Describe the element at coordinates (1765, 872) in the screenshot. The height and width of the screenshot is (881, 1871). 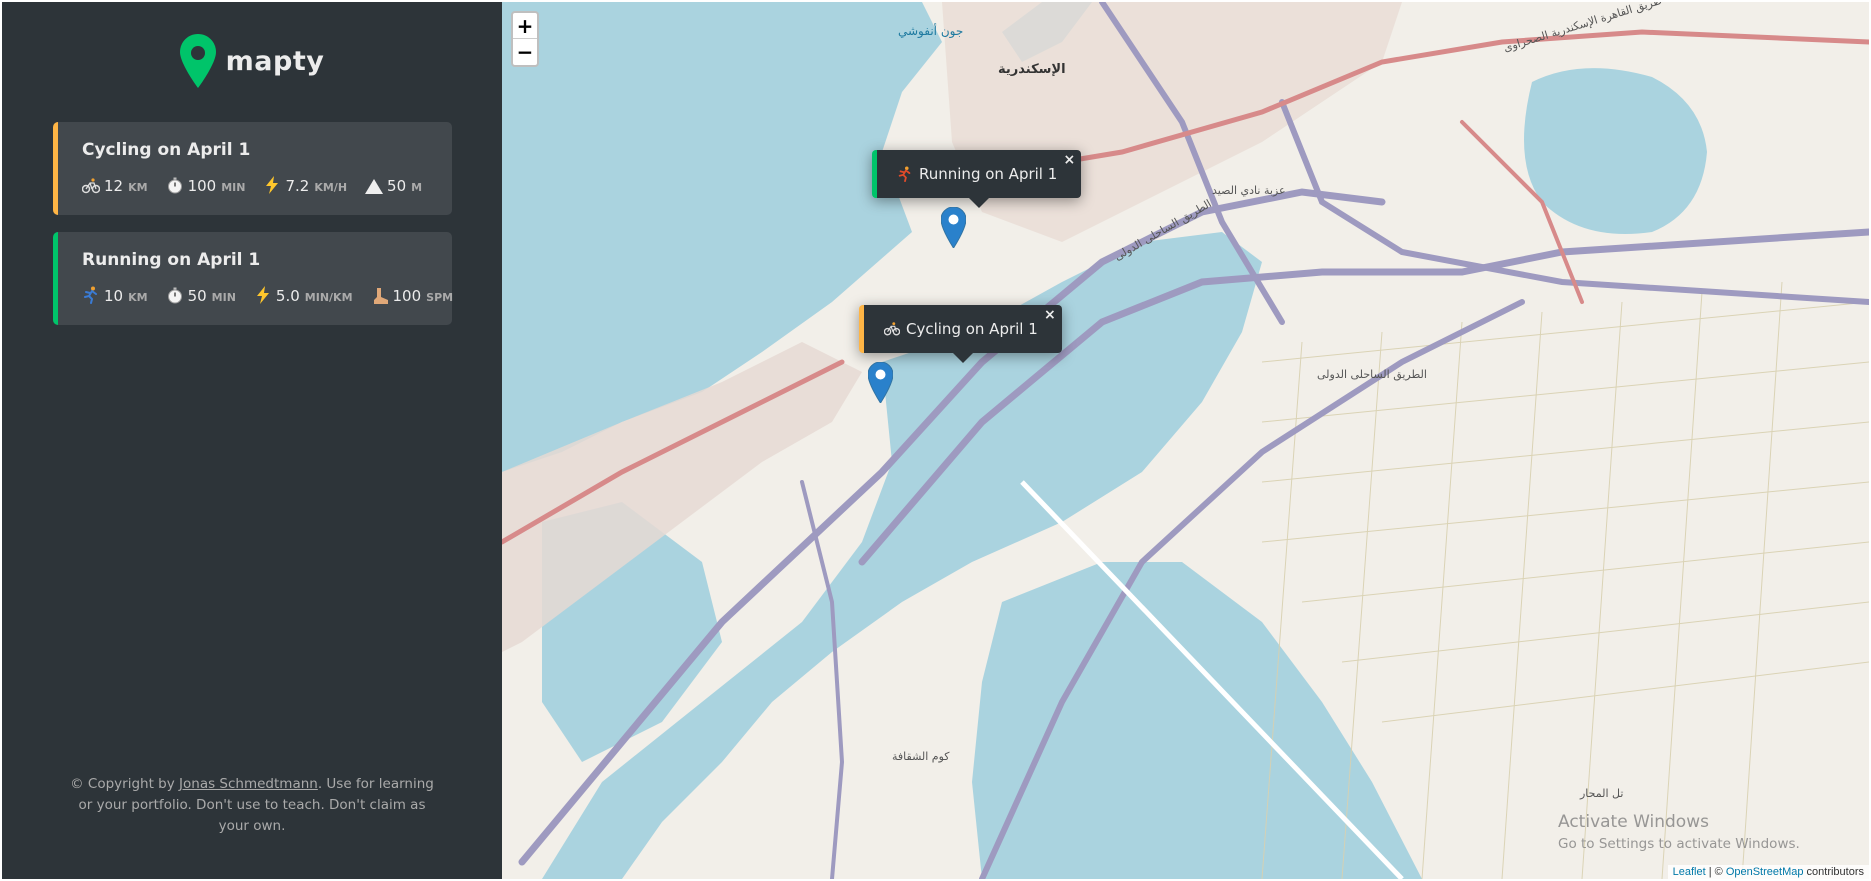
I see `osm-link: OpenStreetMap` at that location.